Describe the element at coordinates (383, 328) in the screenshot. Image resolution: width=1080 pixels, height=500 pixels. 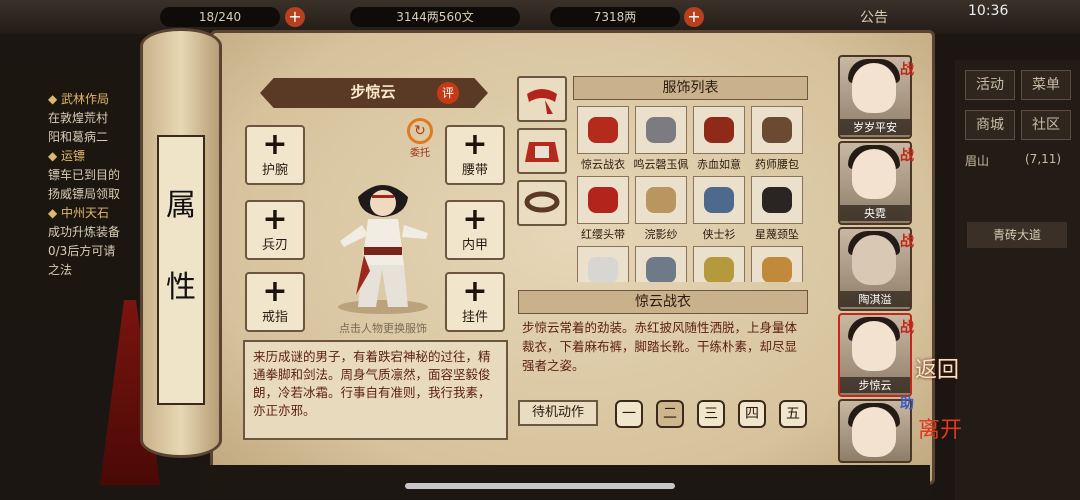
I see `change-outfit-hint: 点击人物更换服饰` at that location.